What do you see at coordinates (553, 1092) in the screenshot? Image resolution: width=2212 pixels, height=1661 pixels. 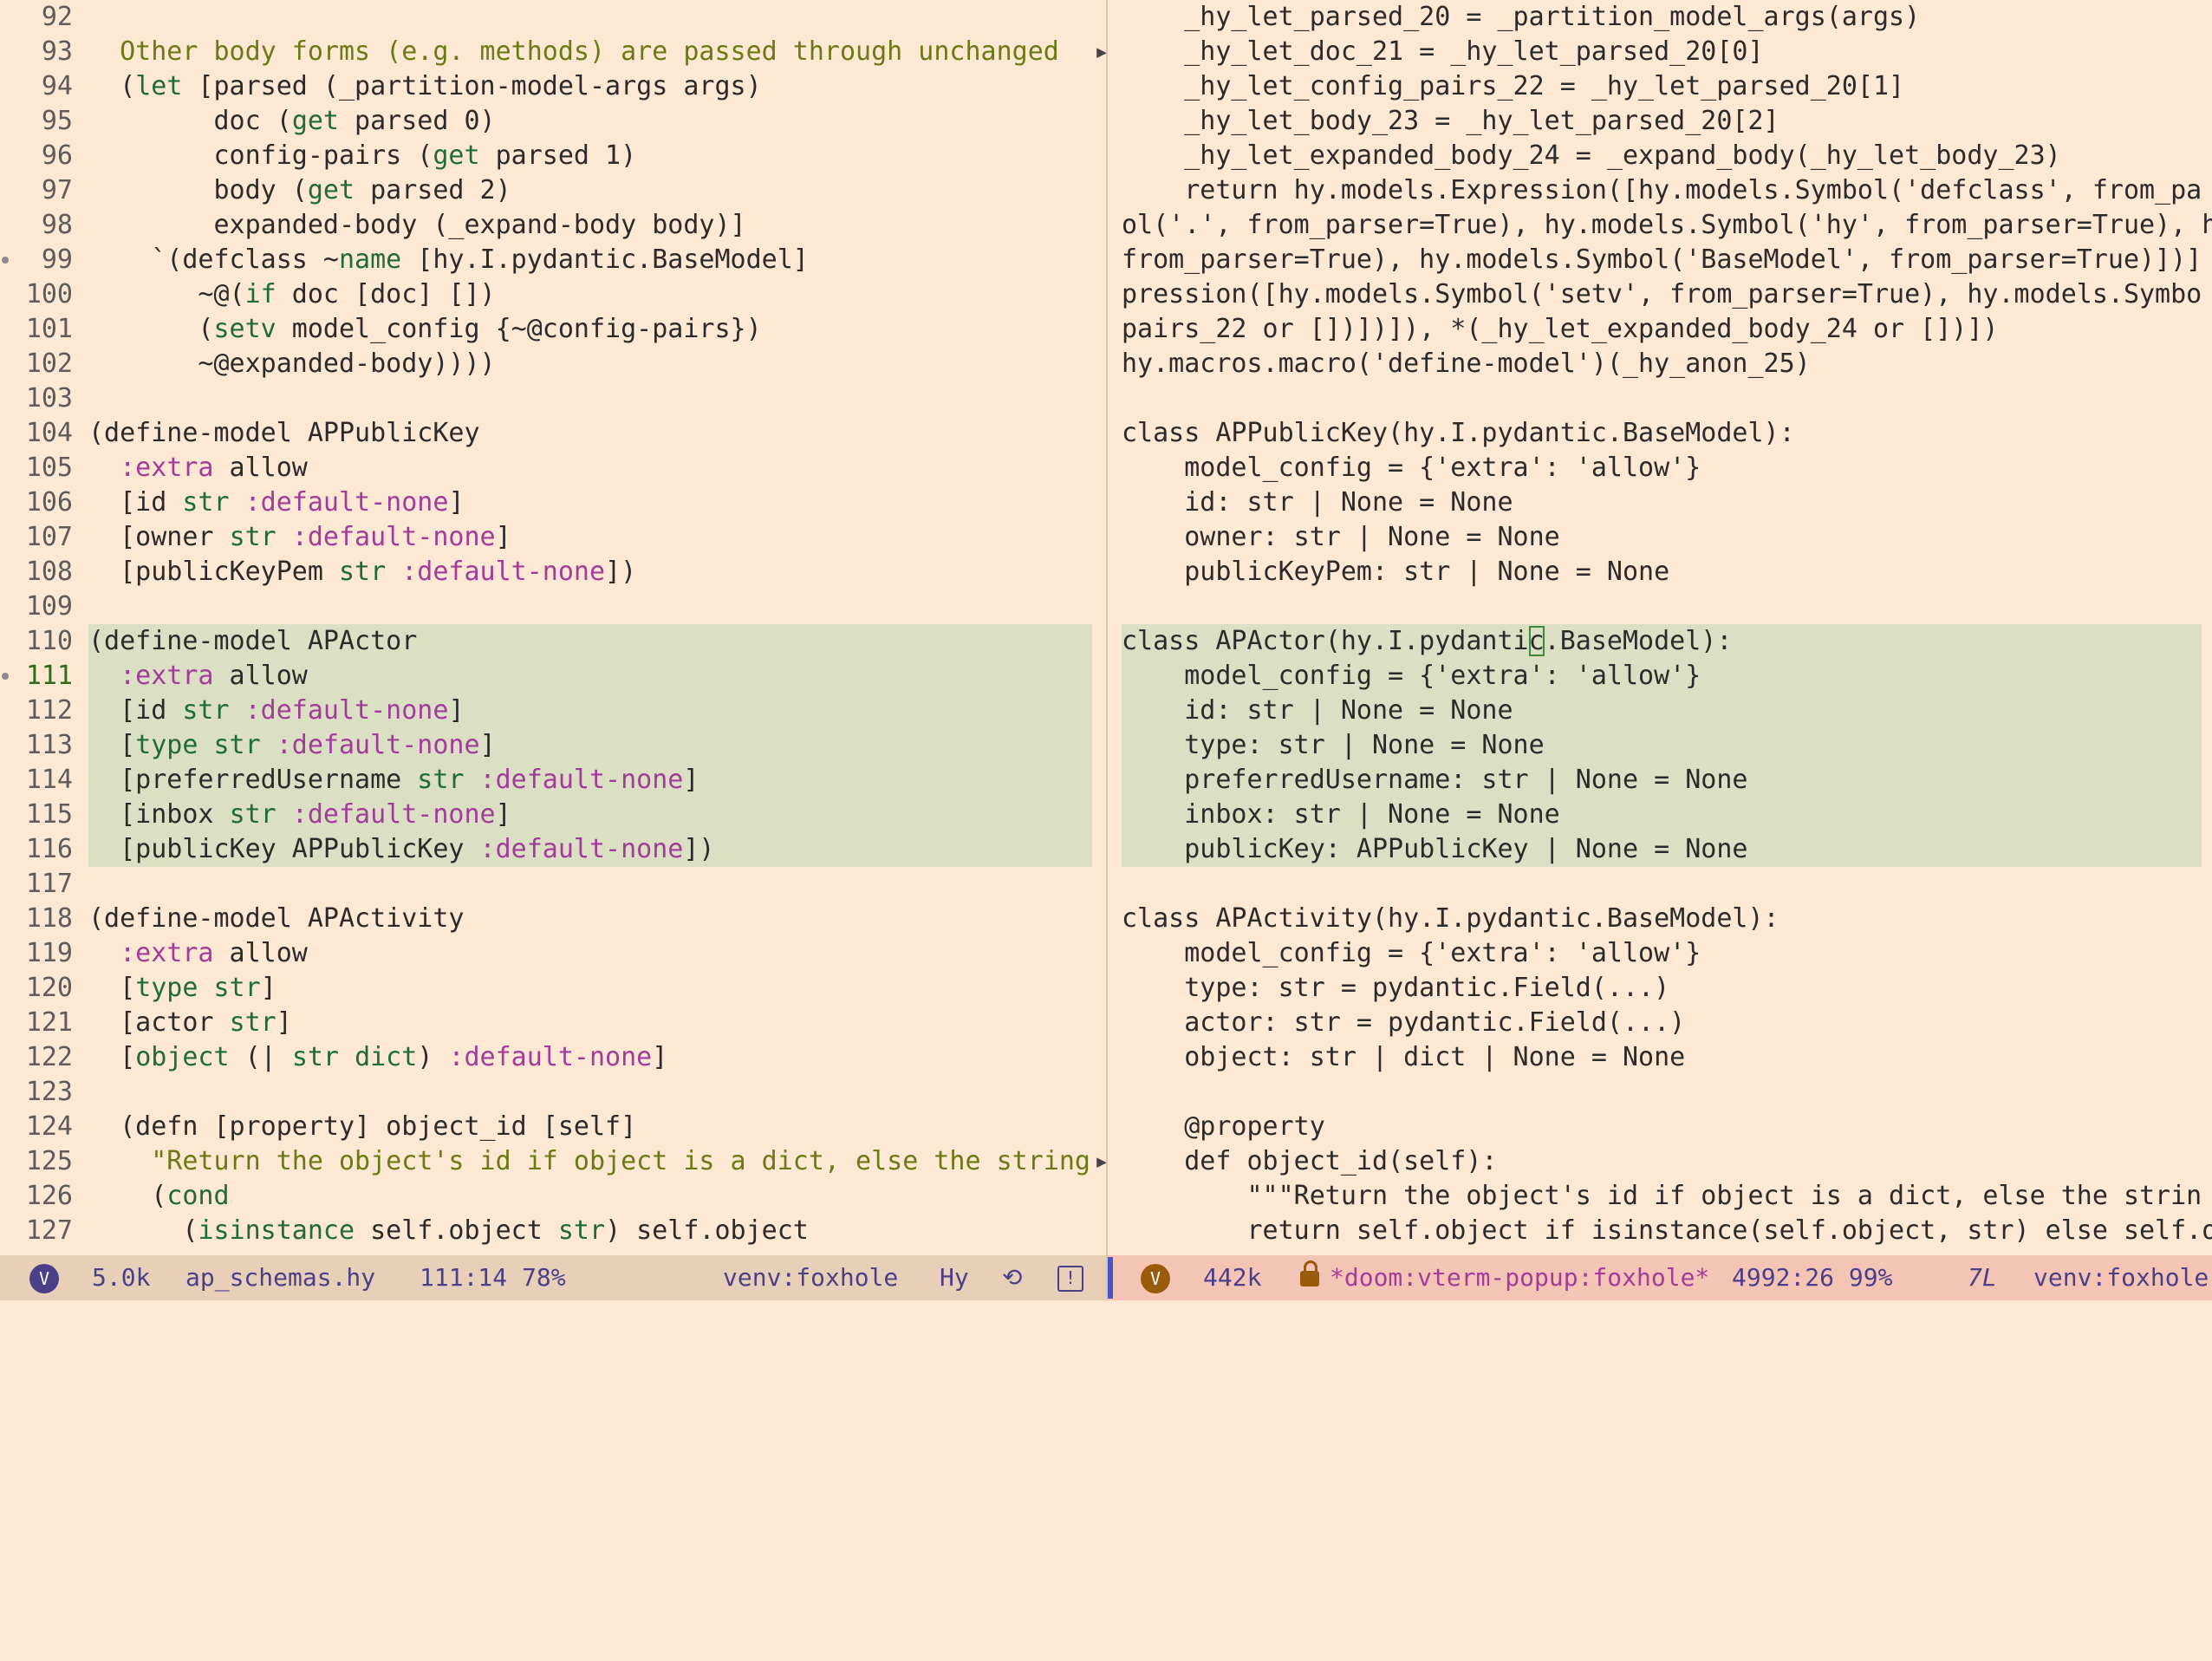 I see `code-line: 123` at bounding box center [553, 1092].